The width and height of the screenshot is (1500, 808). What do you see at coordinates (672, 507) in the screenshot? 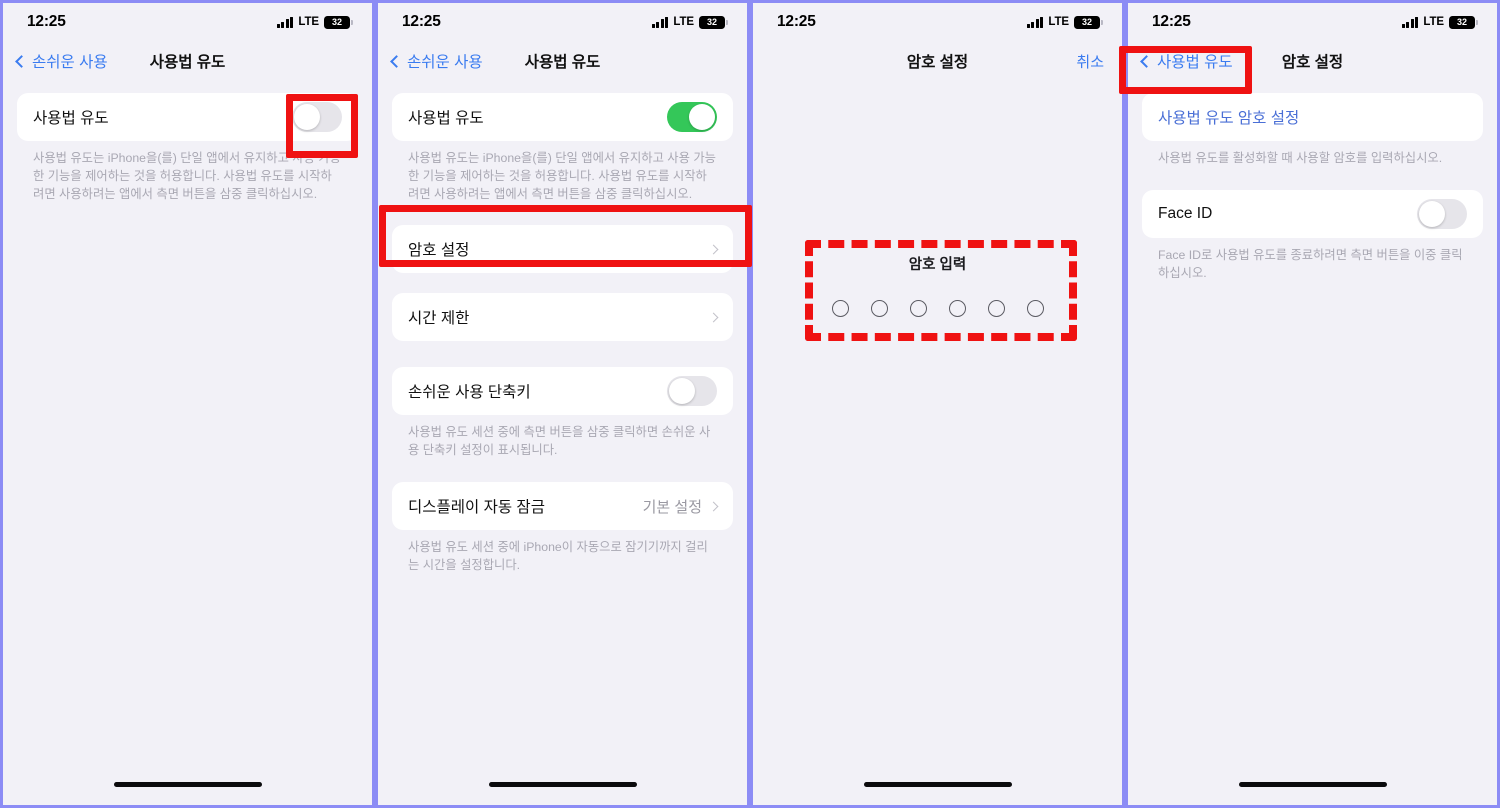
I see `row-value: 기본 설정` at bounding box center [672, 507].